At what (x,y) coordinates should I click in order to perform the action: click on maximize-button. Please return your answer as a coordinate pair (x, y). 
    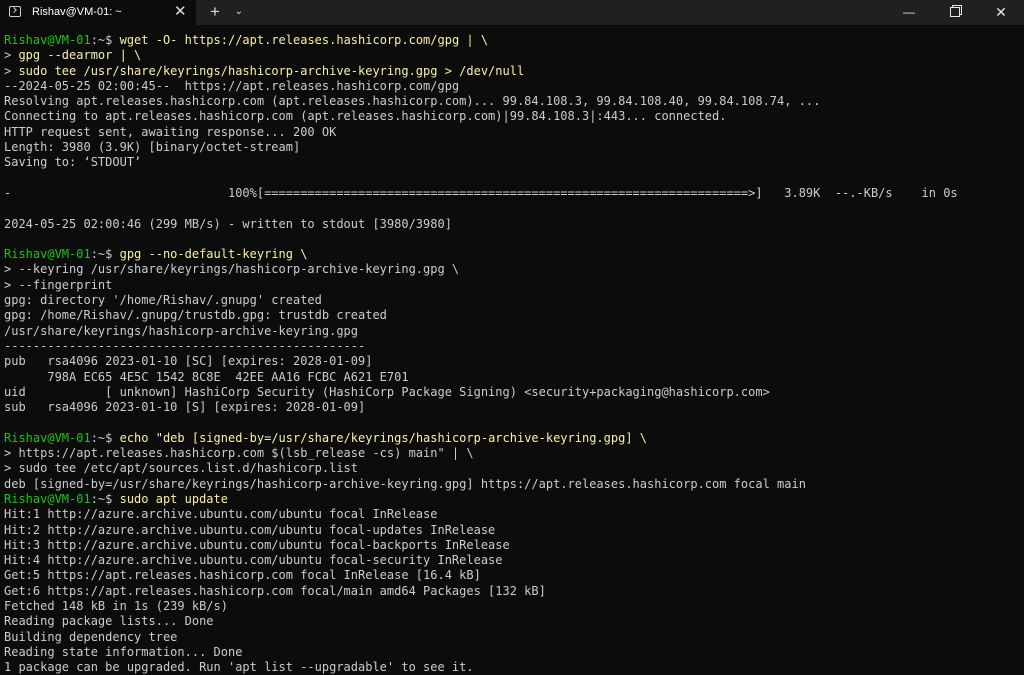
    Looking at the image, I should click on (955, 12).